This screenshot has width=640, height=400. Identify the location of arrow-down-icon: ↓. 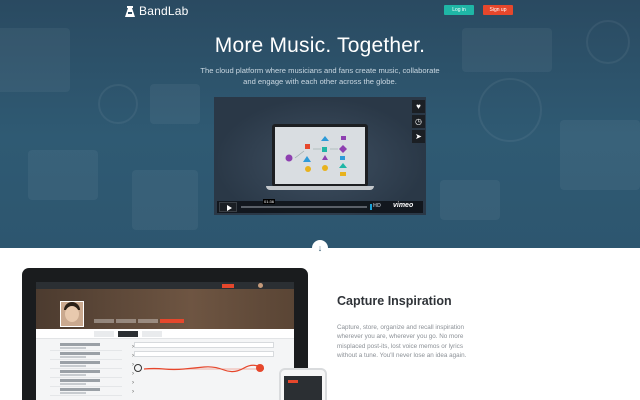
(320, 248).